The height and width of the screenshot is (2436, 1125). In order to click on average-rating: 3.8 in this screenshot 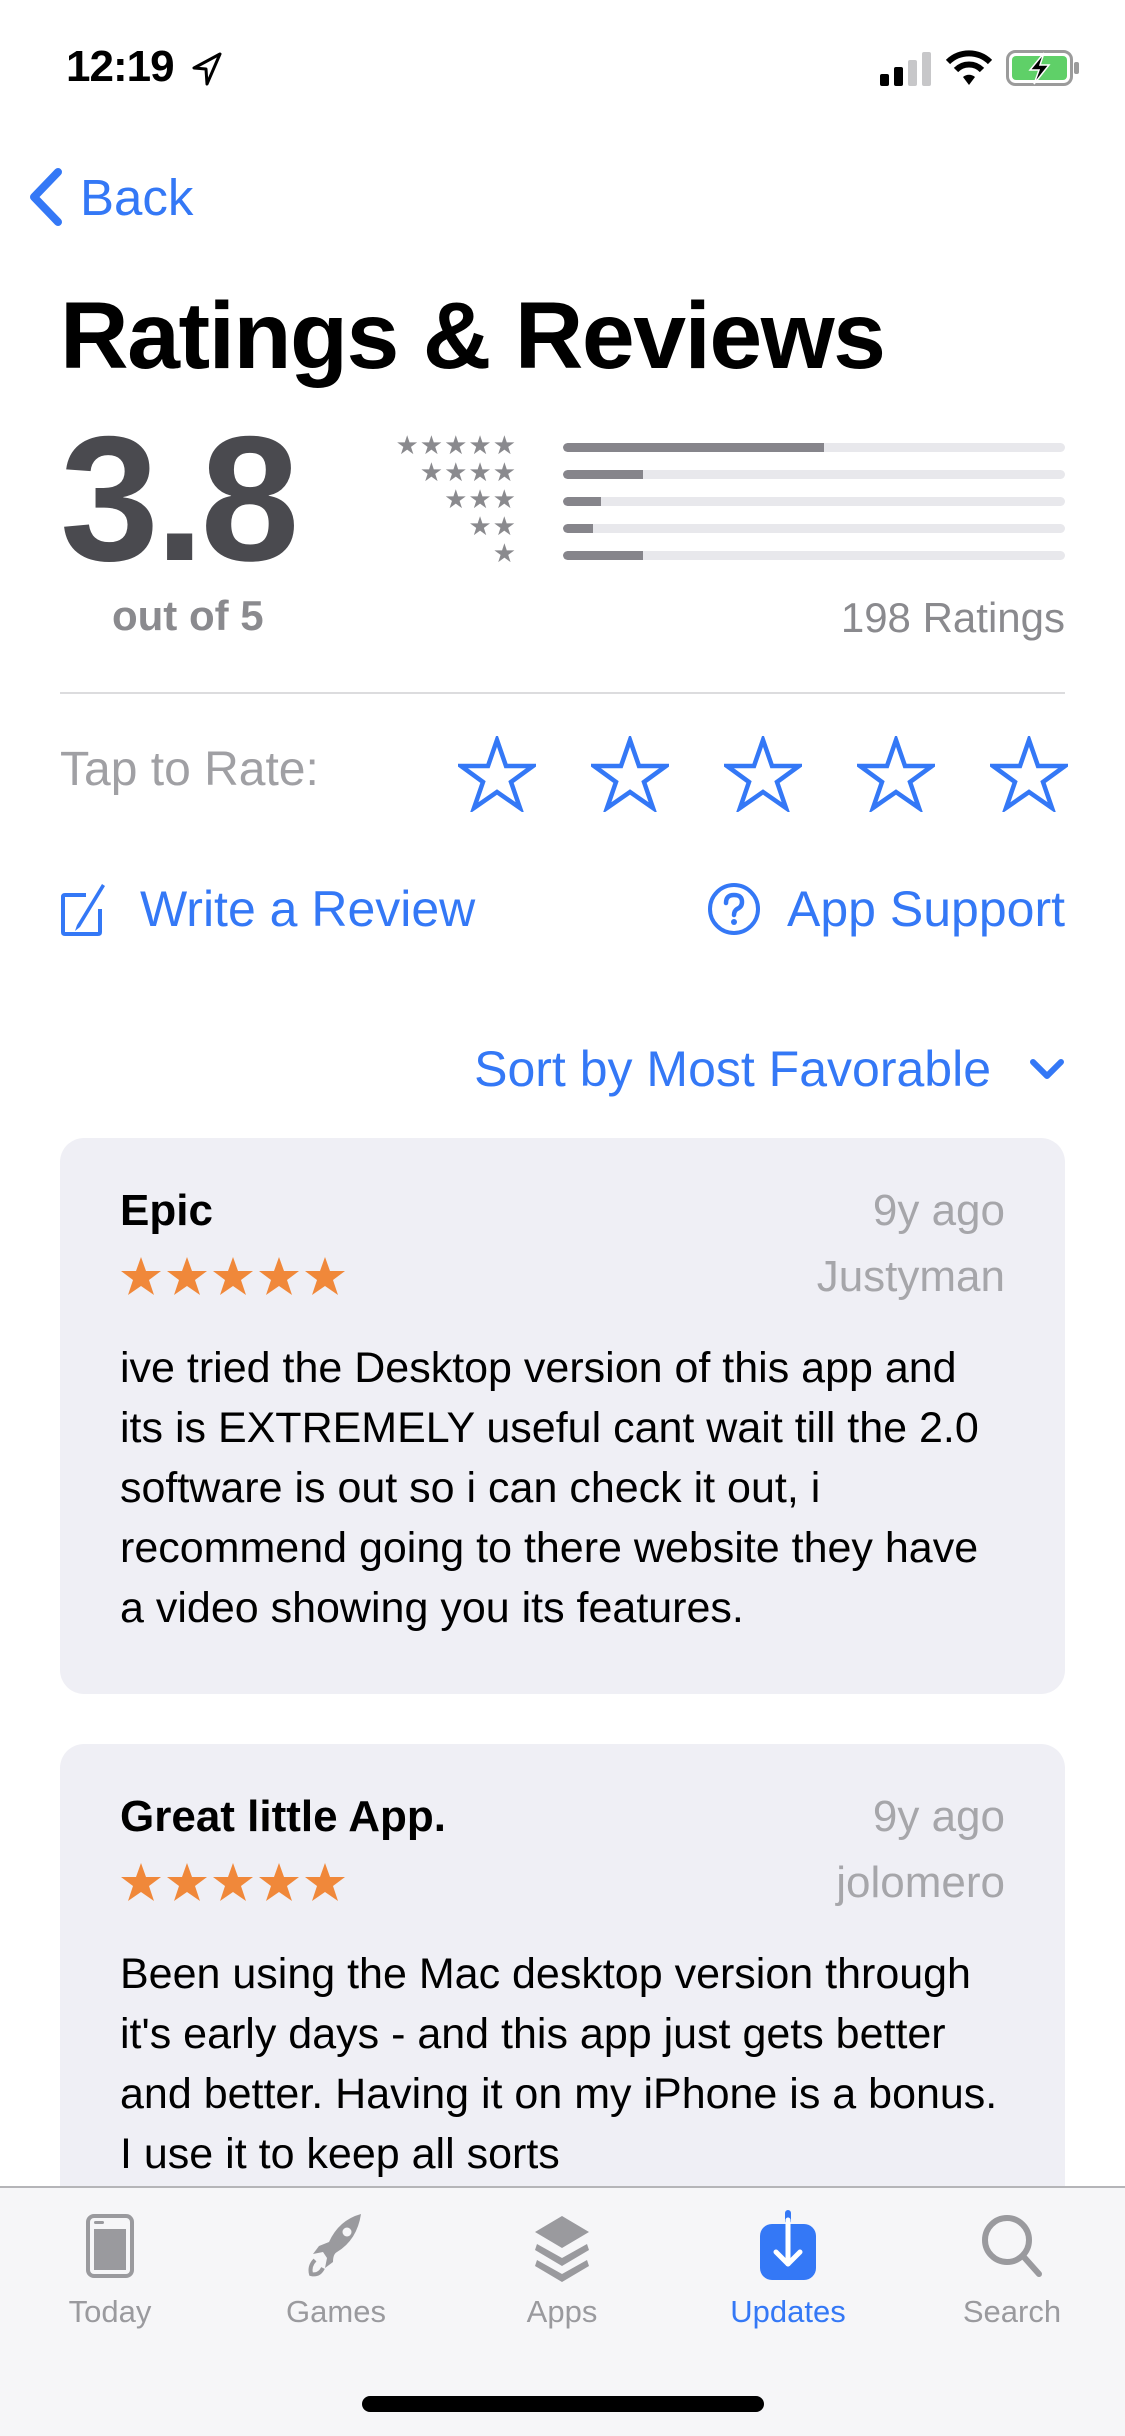, I will do `click(179, 498)`.